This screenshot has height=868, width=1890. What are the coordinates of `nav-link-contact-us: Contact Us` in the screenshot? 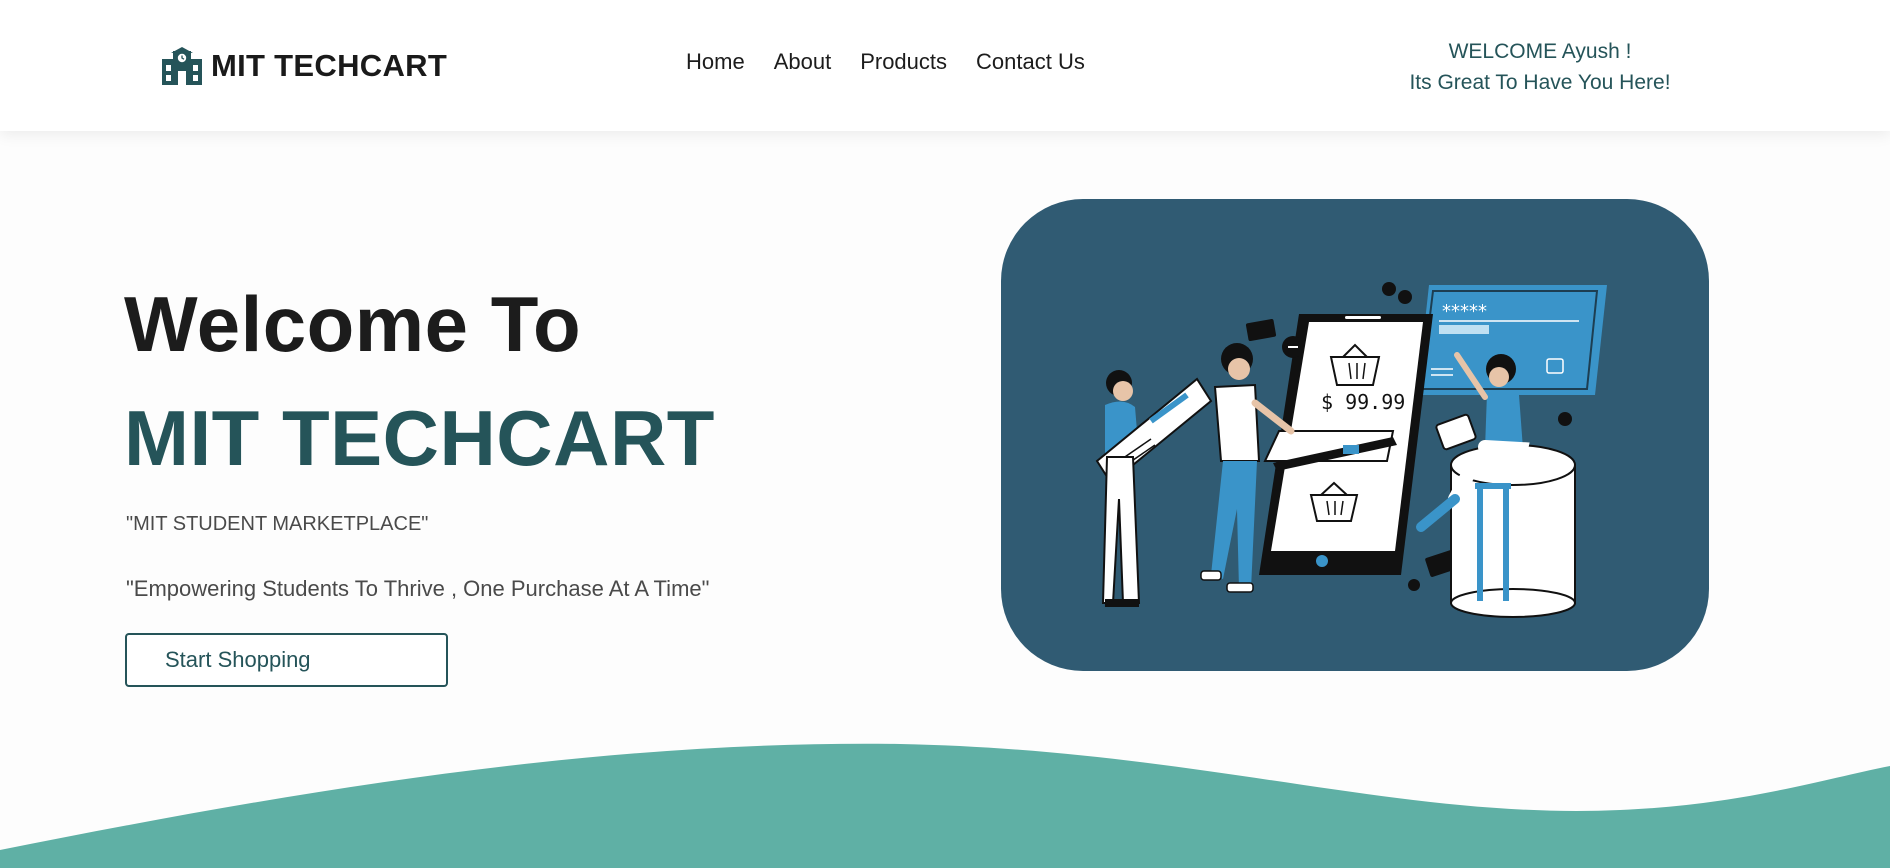 It's located at (1030, 62).